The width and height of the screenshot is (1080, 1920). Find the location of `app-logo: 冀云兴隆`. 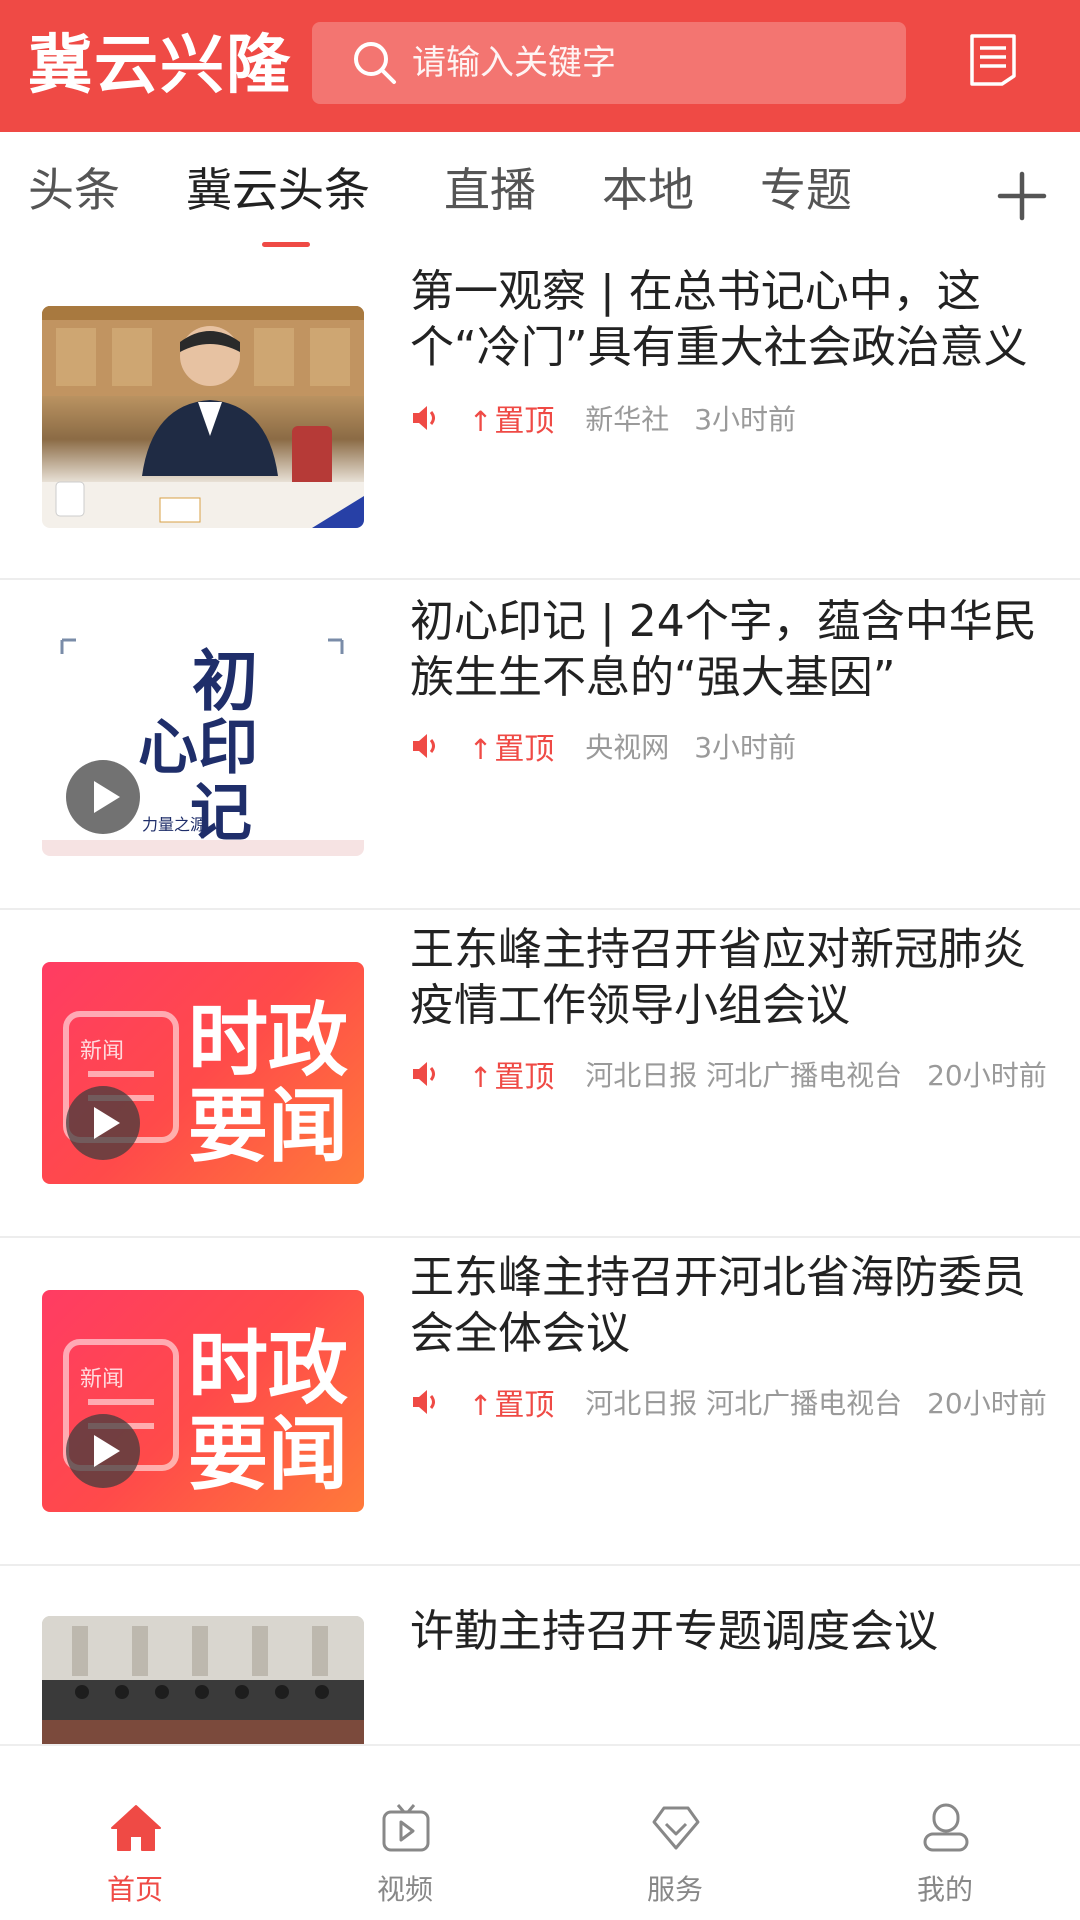

app-logo: 冀云兴隆 is located at coordinates (160, 66).